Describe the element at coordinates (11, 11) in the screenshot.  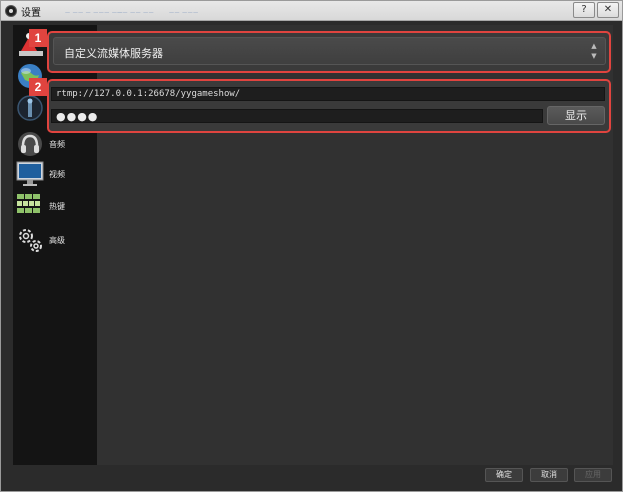
I see `obs-app-icon` at that location.